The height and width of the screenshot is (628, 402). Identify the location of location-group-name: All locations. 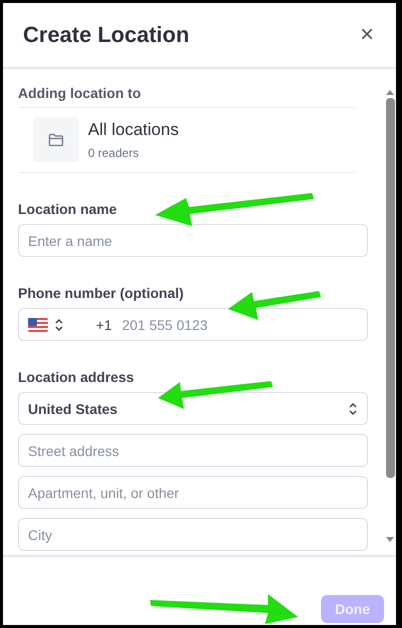
(133, 130).